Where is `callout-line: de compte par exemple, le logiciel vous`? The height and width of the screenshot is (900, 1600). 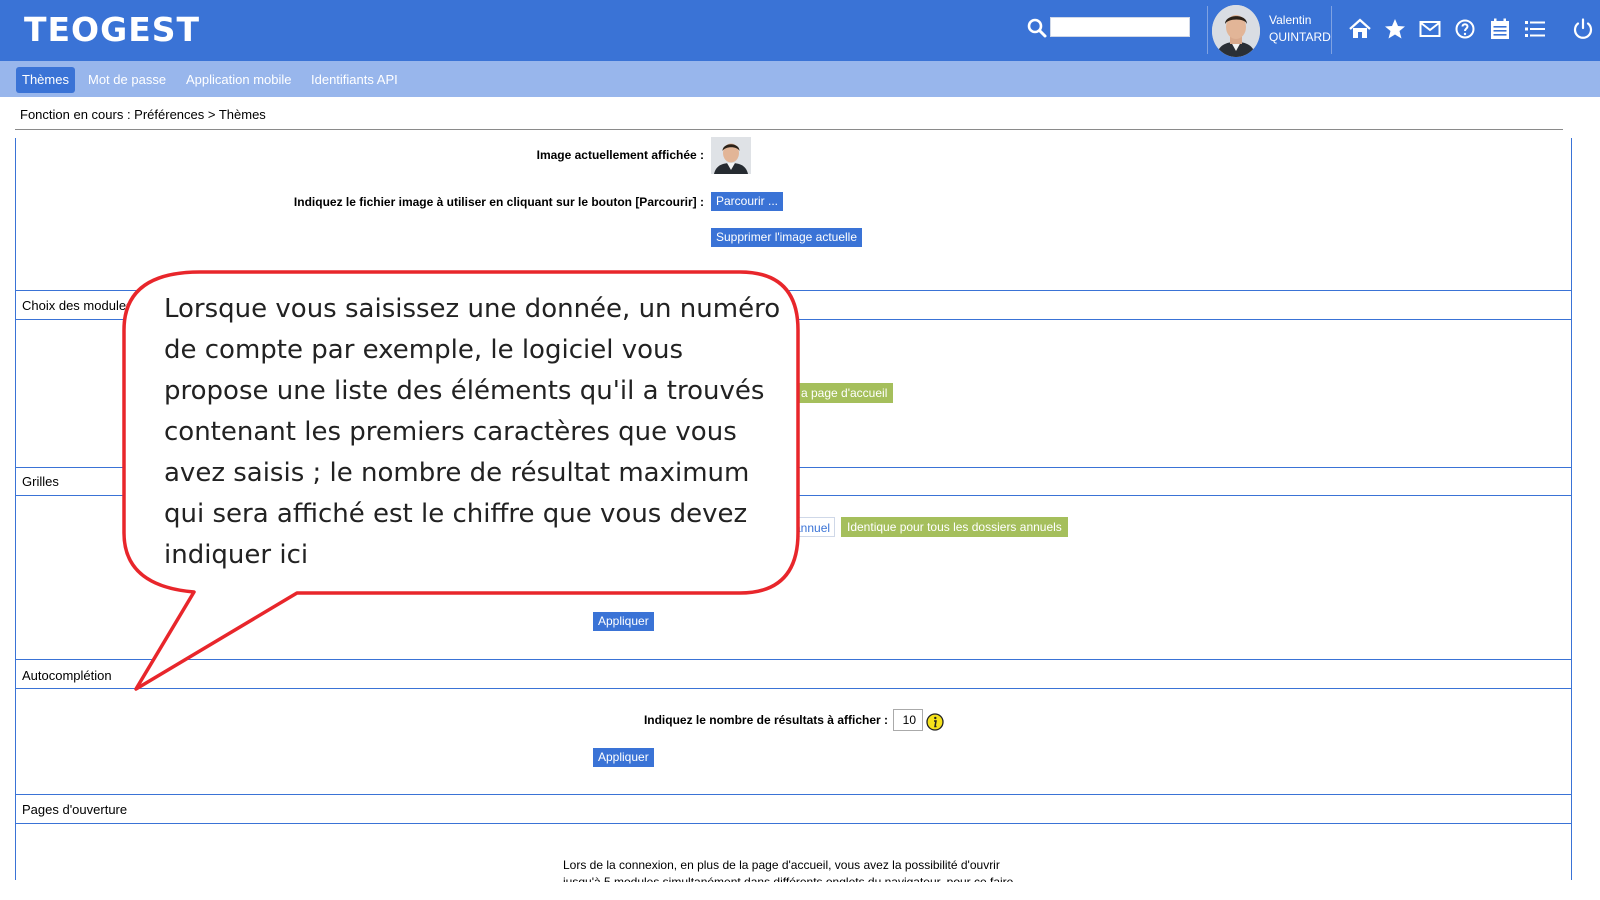 callout-line: de compte par exemple, le logiciel vous is located at coordinates (424, 350).